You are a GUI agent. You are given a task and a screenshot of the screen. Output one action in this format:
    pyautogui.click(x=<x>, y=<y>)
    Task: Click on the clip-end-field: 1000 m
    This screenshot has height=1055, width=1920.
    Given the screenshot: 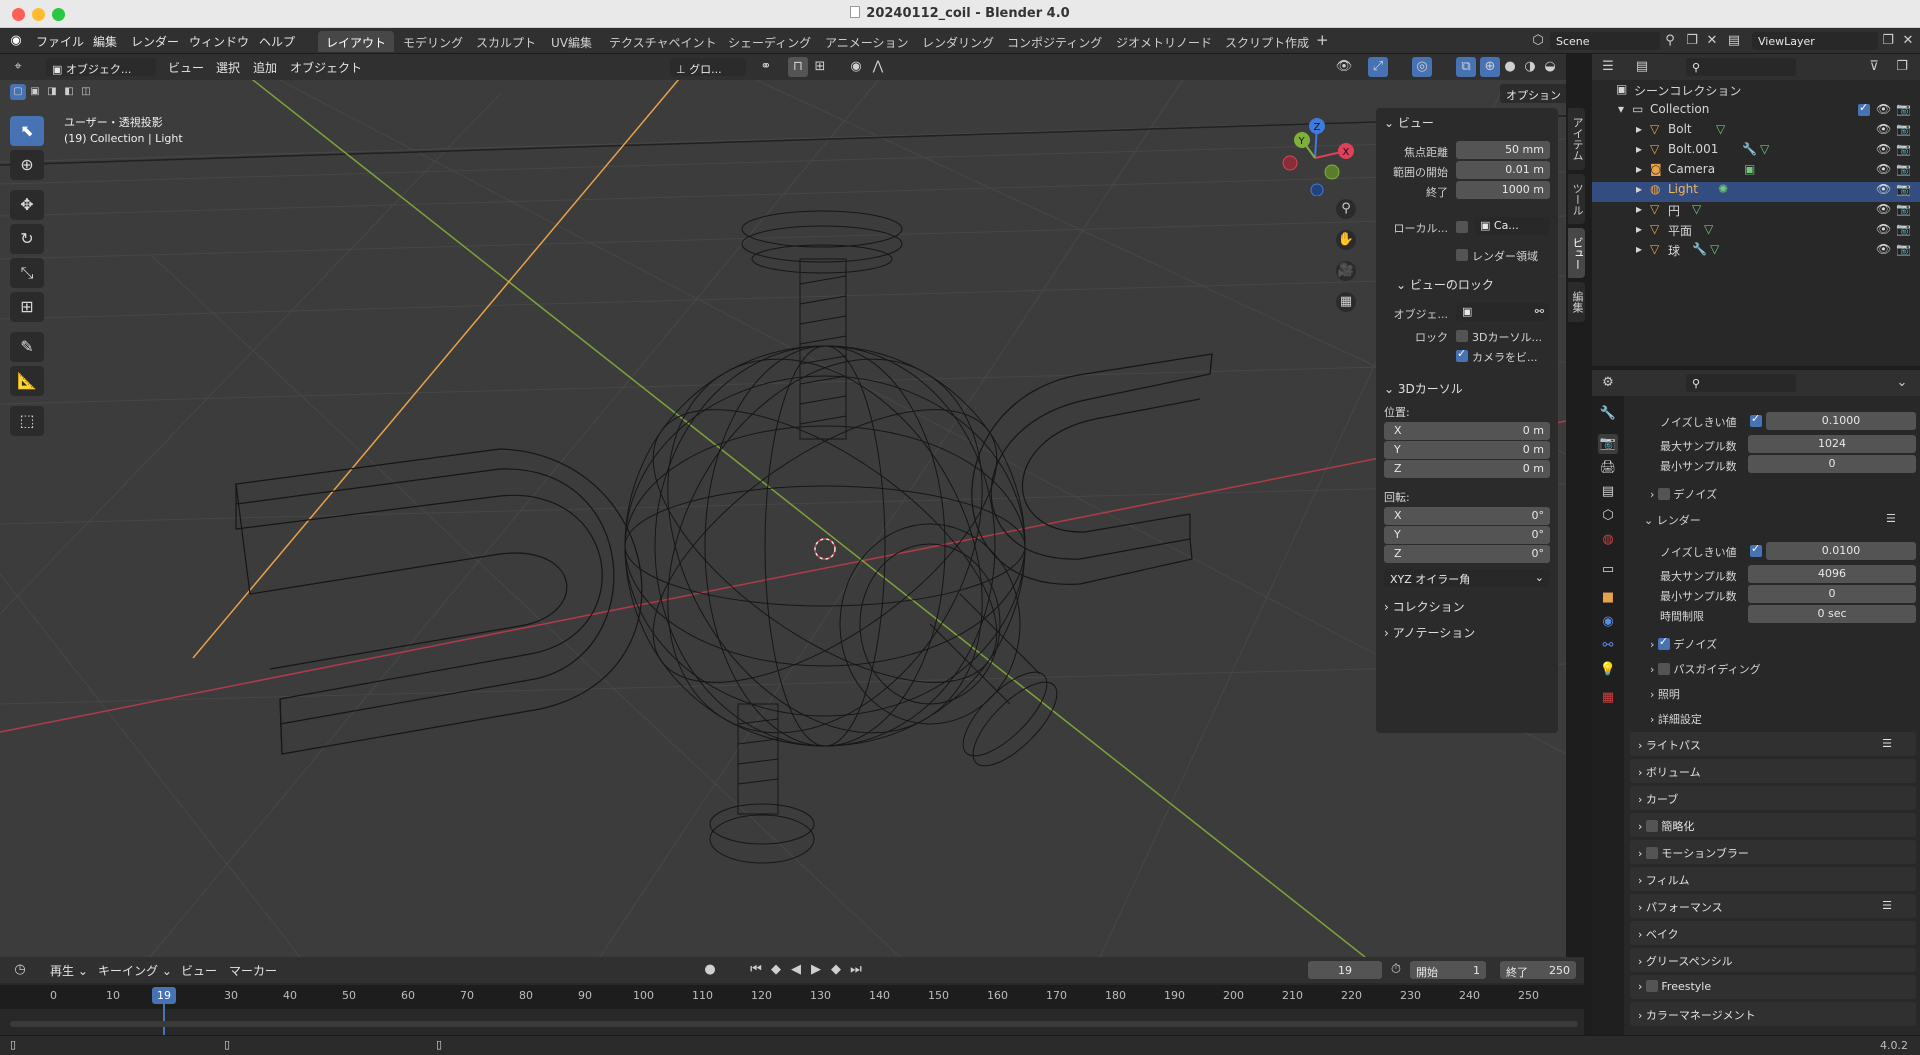 What is the action you would take?
    pyautogui.click(x=1503, y=190)
    